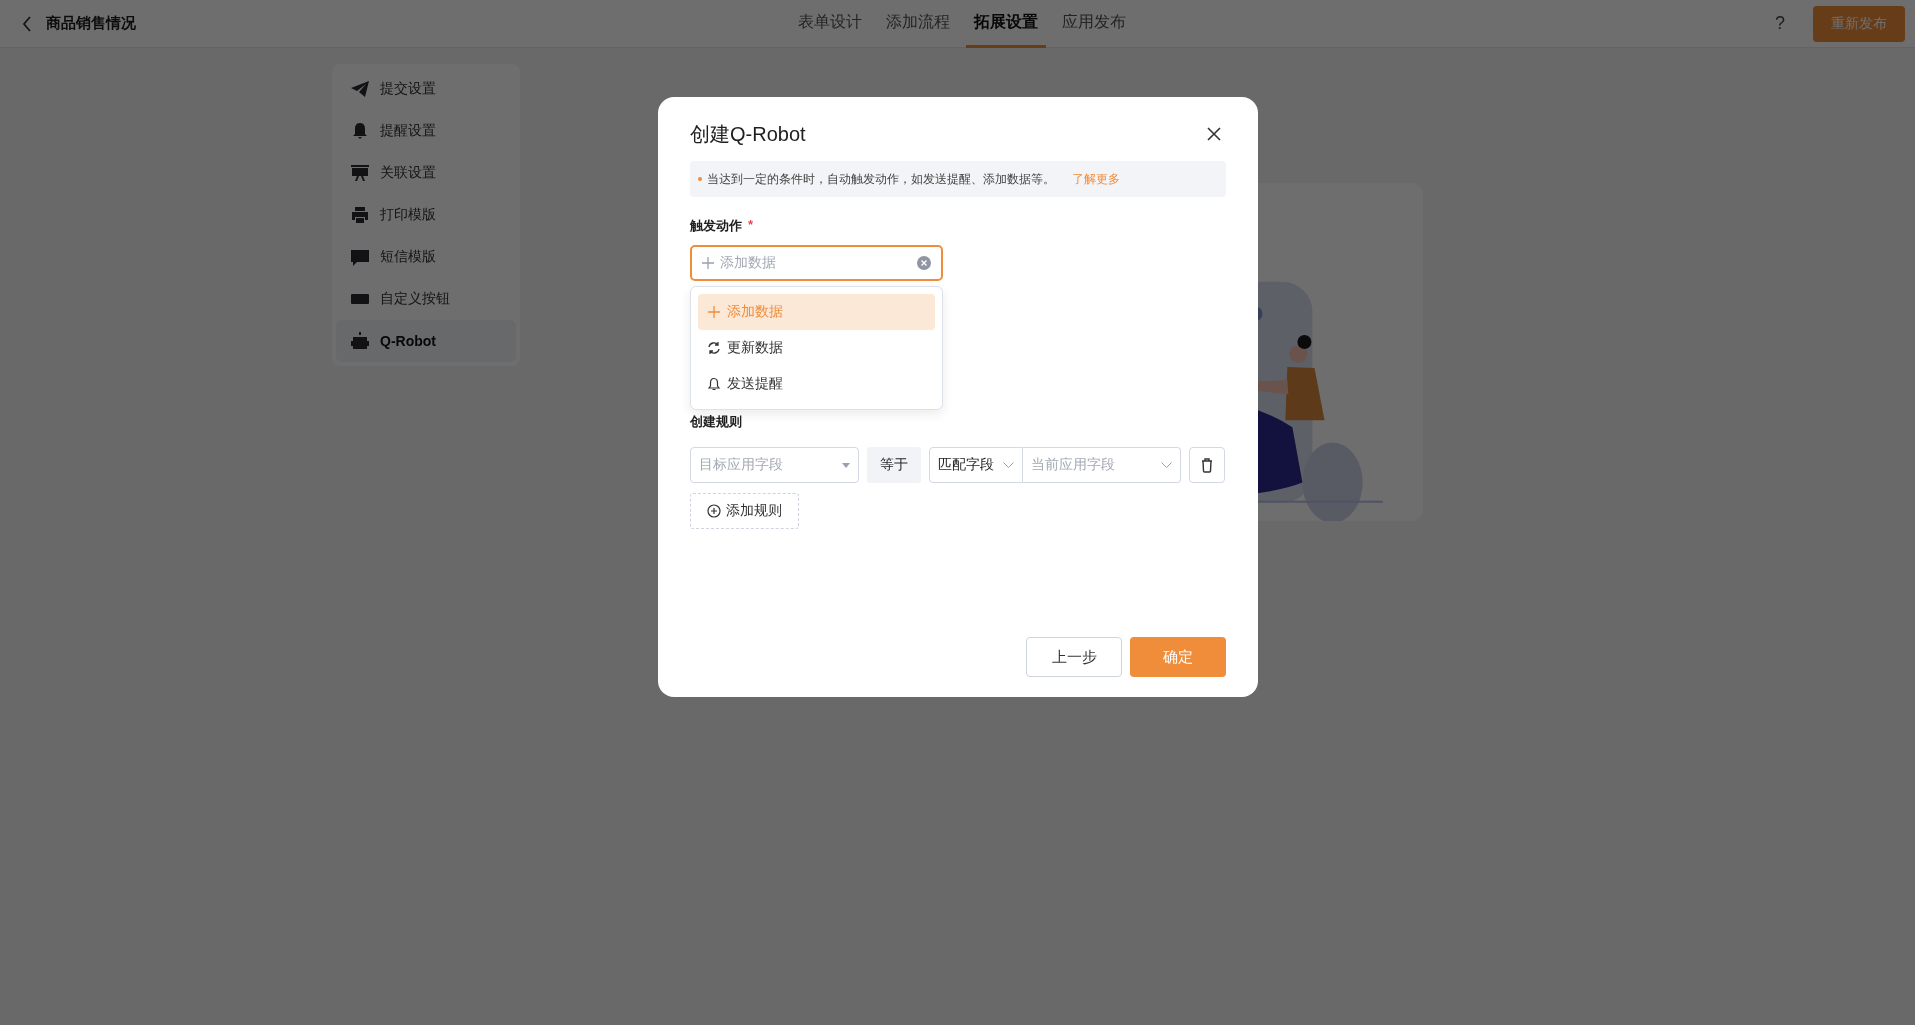 Image resolution: width=1915 pixels, height=1025 pixels. Describe the element at coordinates (751, 225) in the screenshot. I see `required-mark: *` at that location.